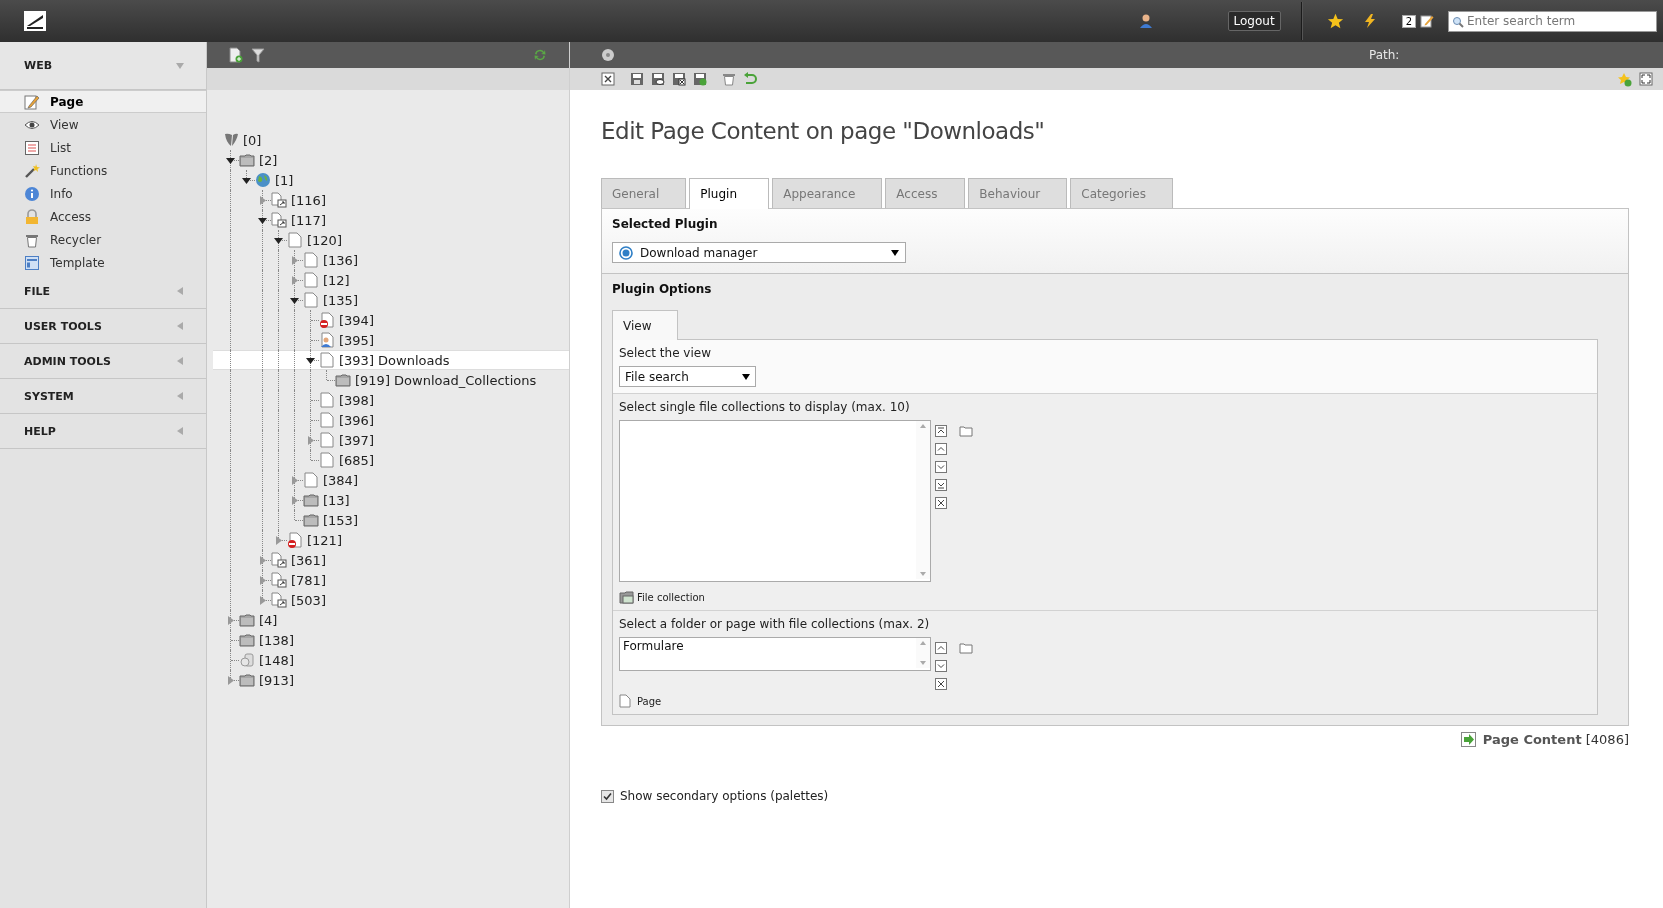 The width and height of the screenshot is (1663, 908). What do you see at coordinates (1646, 79) in the screenshot?
I see `fullscreen-icon` at bounding box center [1646, 79].